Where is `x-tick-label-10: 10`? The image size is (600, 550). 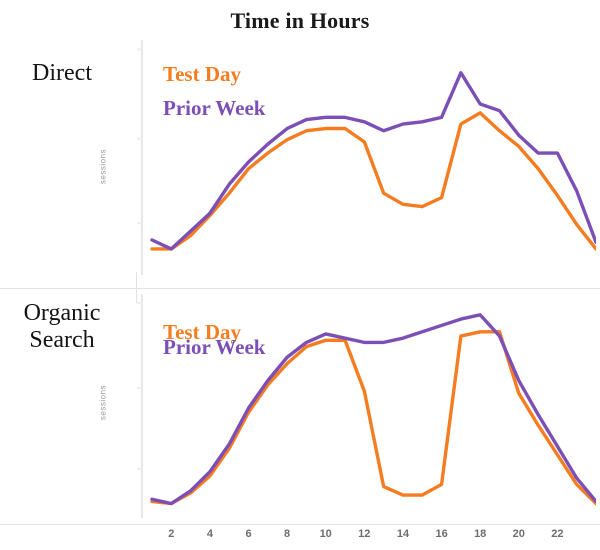
x-tick-label-10: 10 is located at coordinates (325, 534).